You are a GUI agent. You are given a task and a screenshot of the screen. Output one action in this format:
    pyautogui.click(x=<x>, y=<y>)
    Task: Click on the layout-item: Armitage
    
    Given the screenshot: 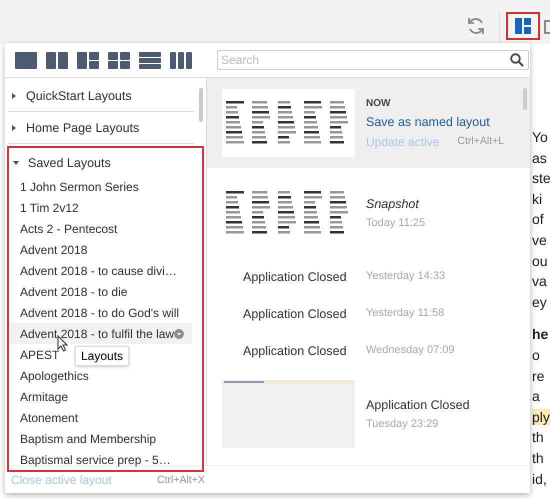 What is the action you would take?
    pyautogui.click(x=42, y=396)
    